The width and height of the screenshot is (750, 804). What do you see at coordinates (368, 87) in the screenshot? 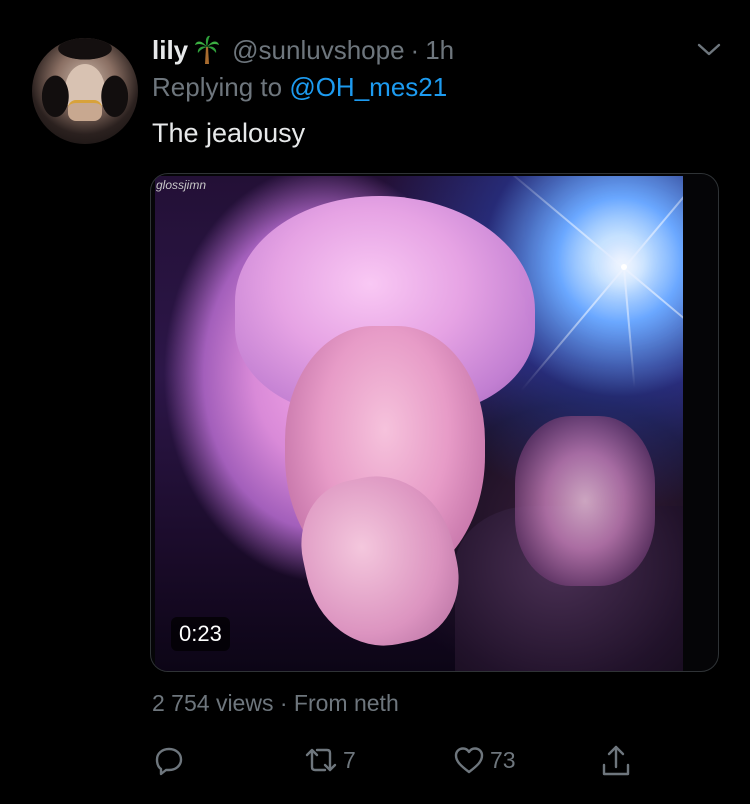
I see `replying-to-mention: @OH_mes21` at bounding box center [368, 87].